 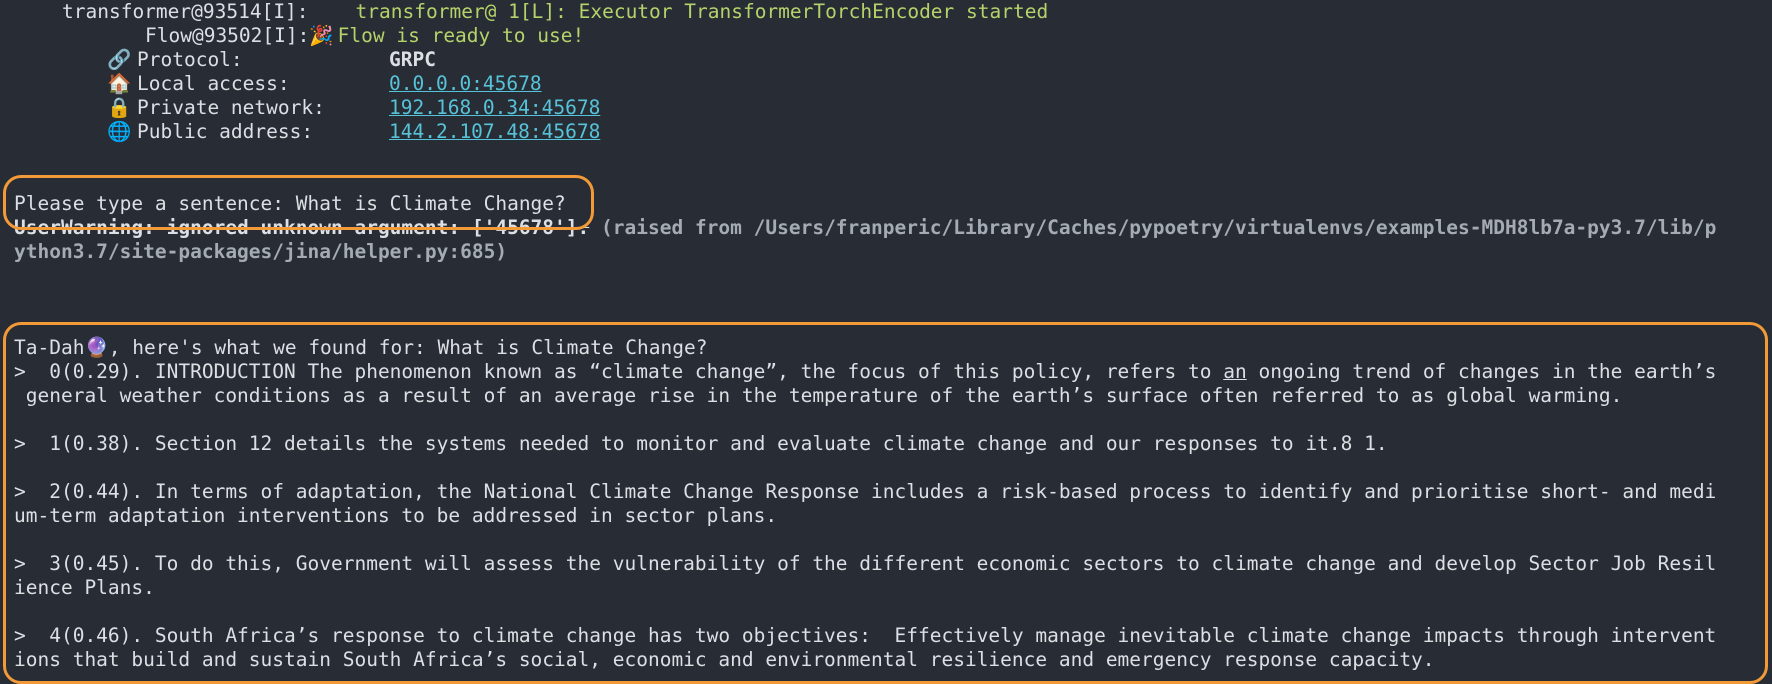 I want to click on endpoint-label: Local access:, so click(x=213, y=83).